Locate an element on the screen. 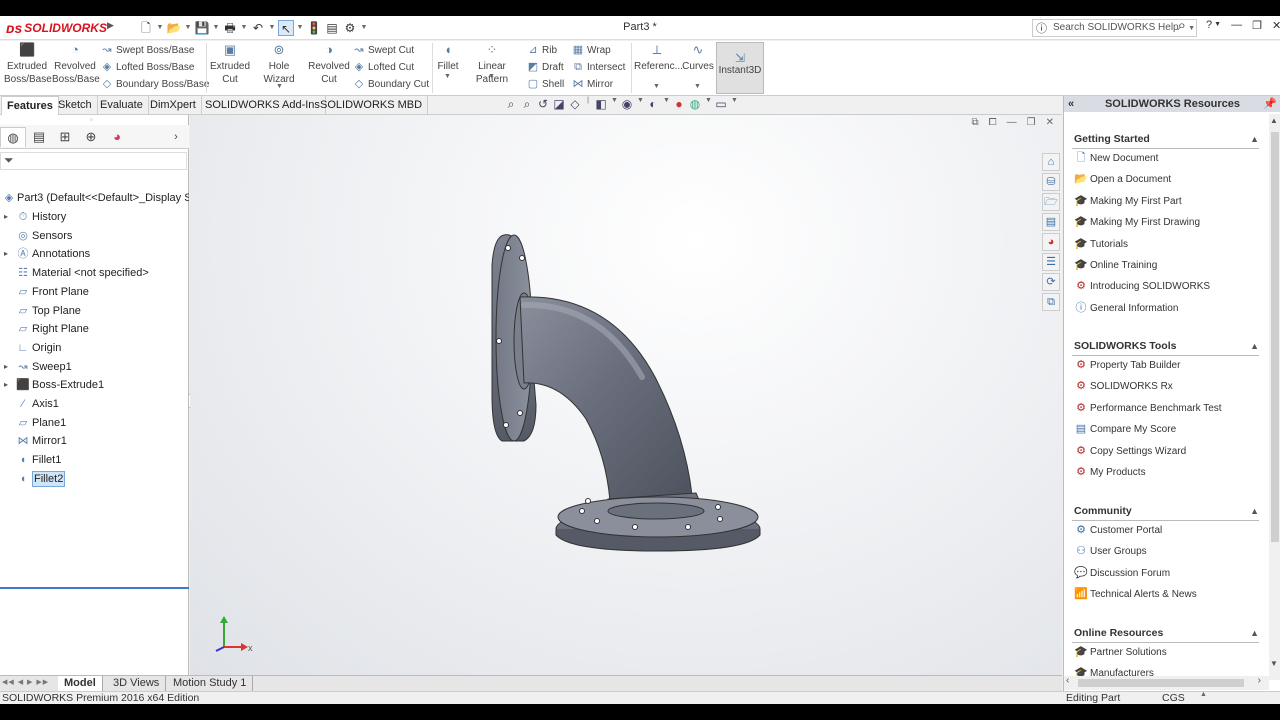 Image resolution: width=1280 pixels, height=720 pixels. tree-item: ▱ Top Plane is located at coordinates (94, 311).